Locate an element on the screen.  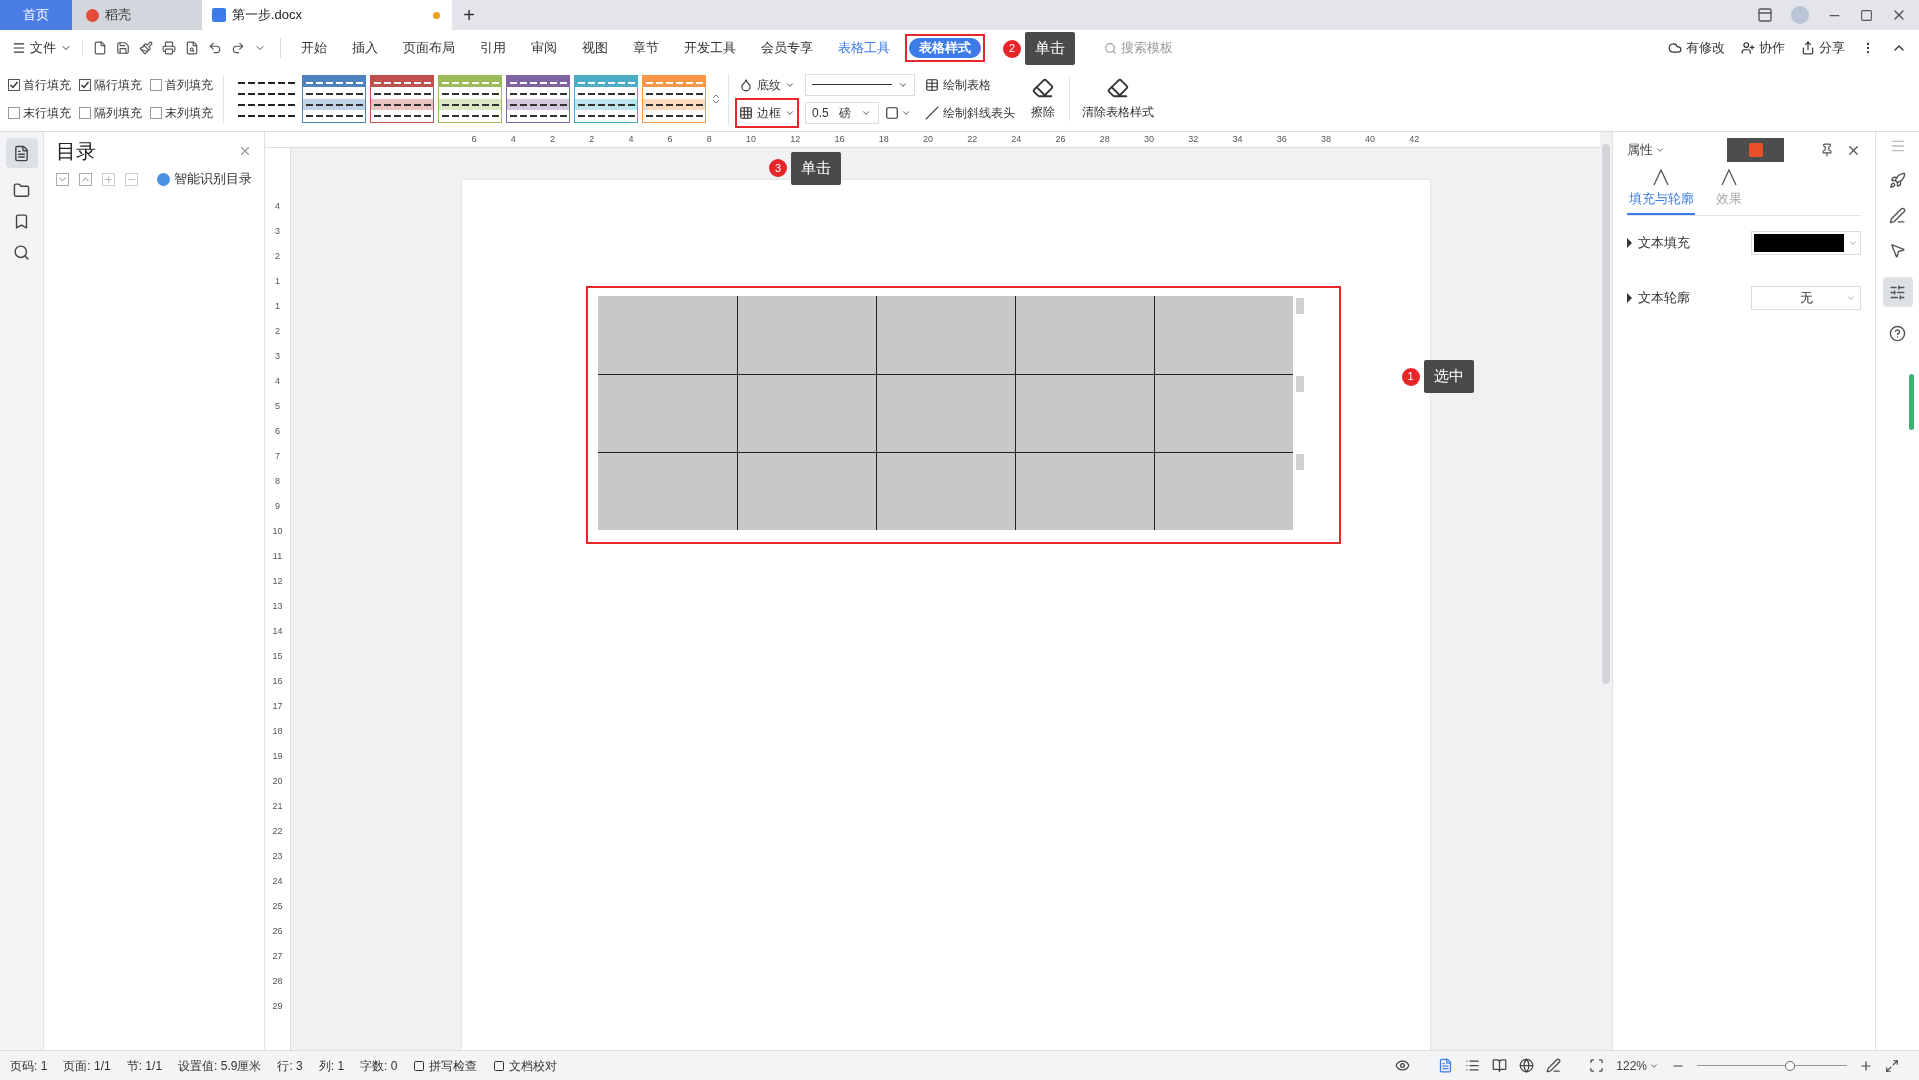
print-icon is located at coordinates (169, 48).